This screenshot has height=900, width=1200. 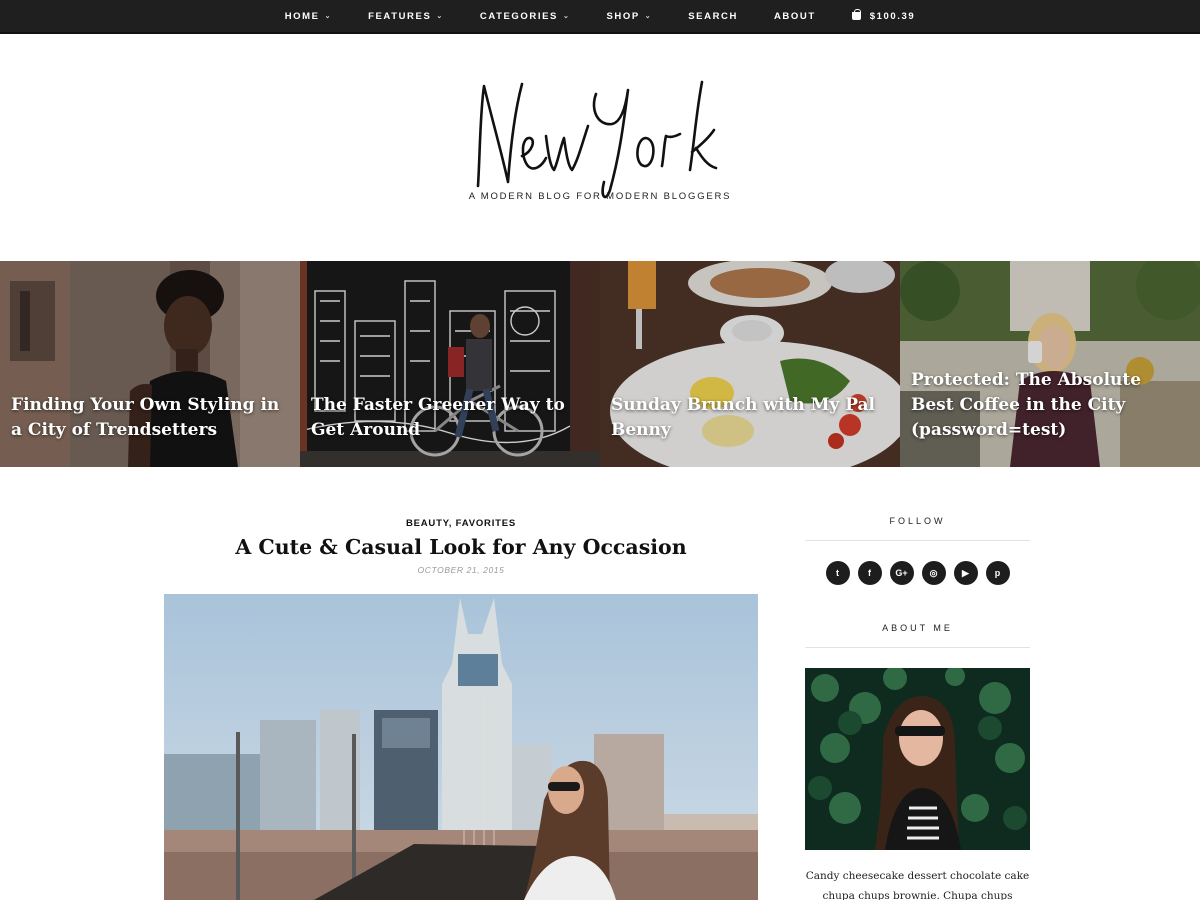 I want to click on nav-item-about: ABOUT, so click(x=795, y=16).